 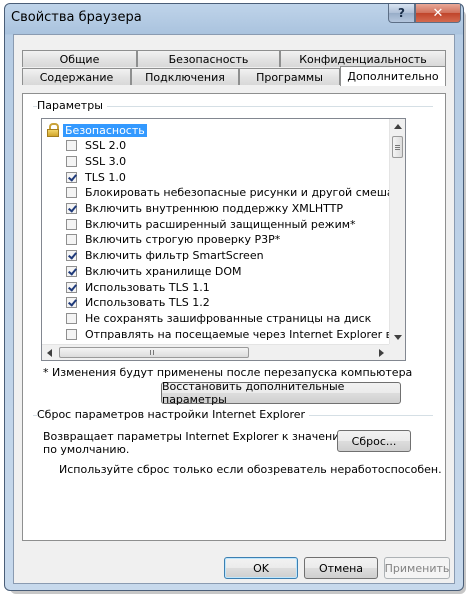 What do you see at coordinates (183, 240) in the screenshot?
I see `setting-label: Включить строгую проверку P3P*` at bounding box center [183, 240].